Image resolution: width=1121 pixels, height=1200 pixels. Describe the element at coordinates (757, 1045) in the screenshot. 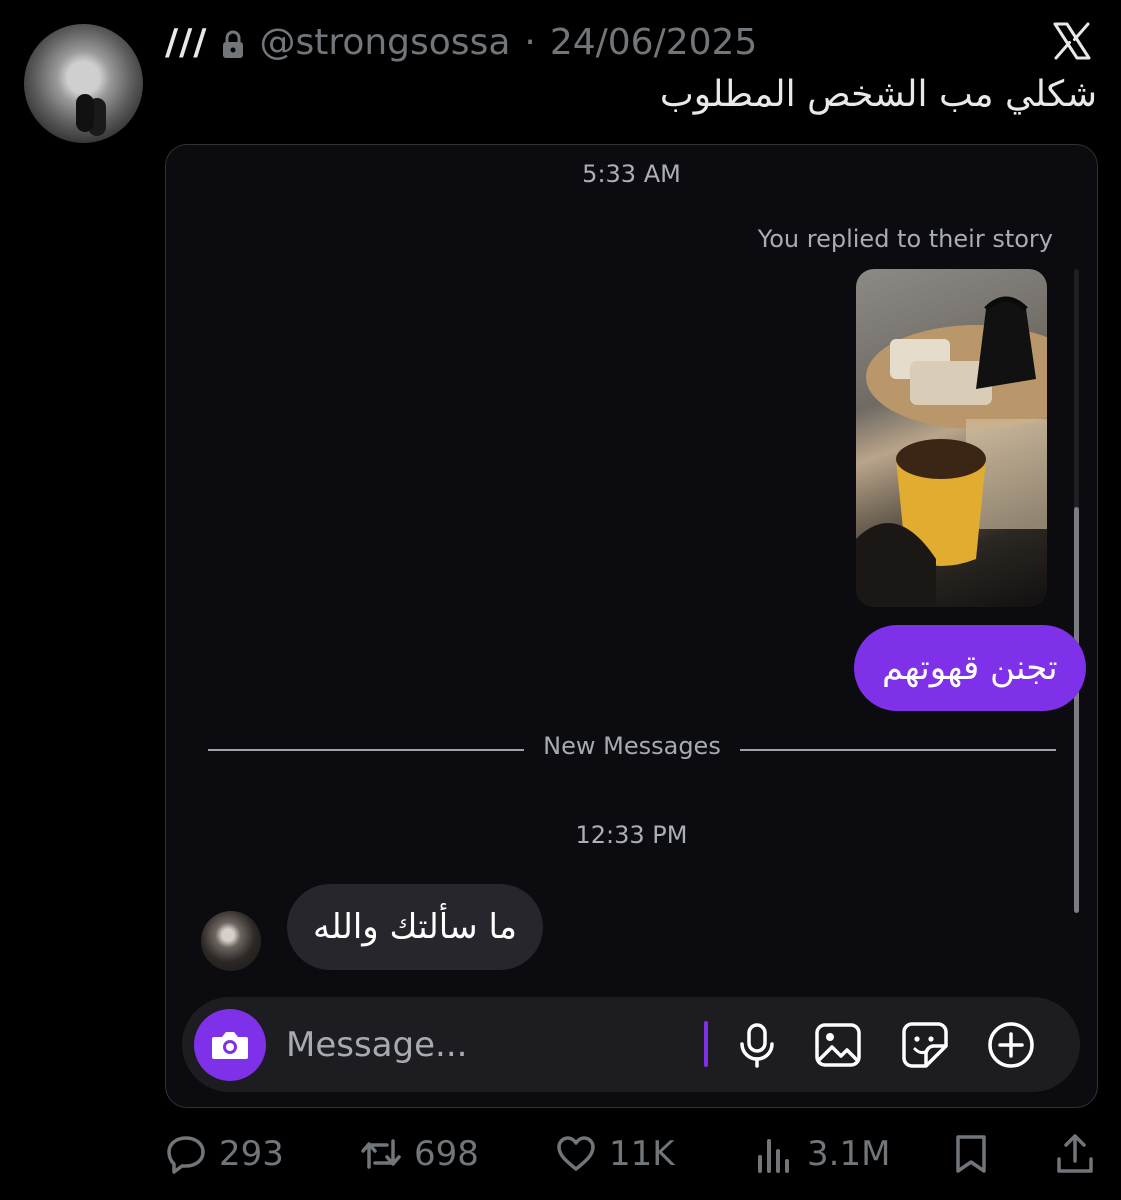

I see `microphone-icon` at that location.